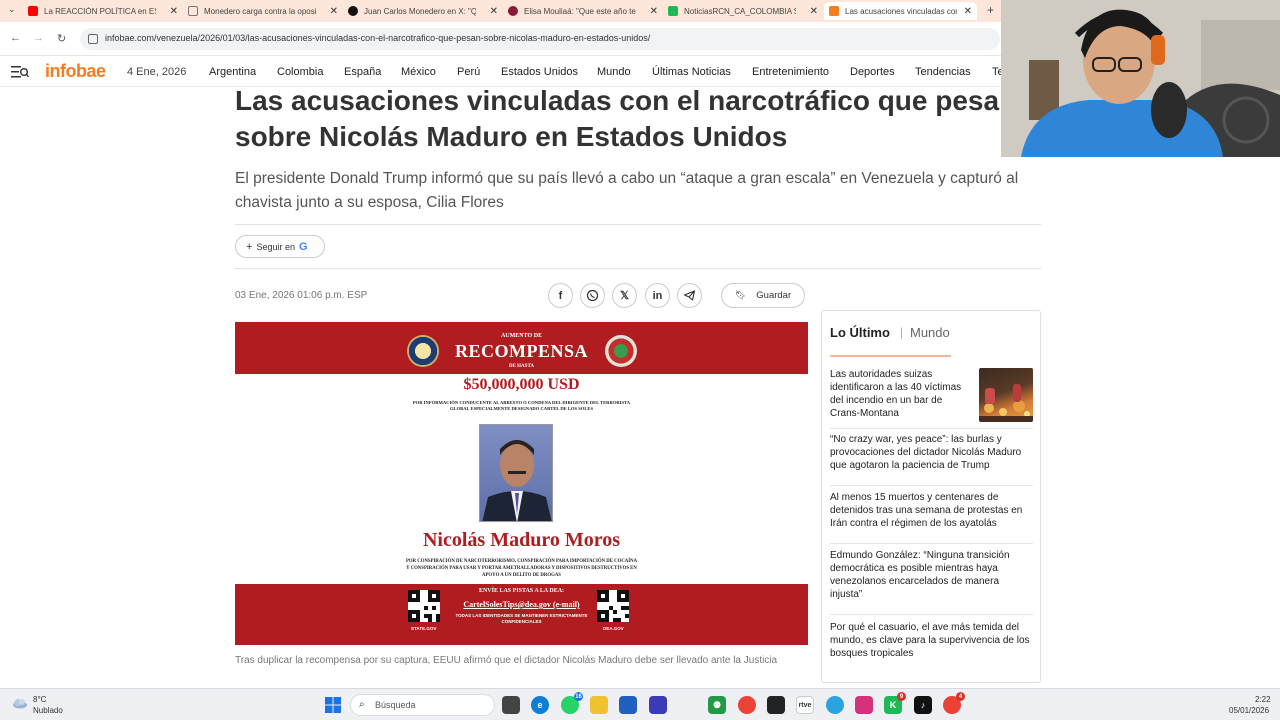  Describe the element at coordinates (743, 11) in the screenshot. I see `browser-tab: NoticiasRCN_CA_COLOMBIA S ✕` at that location.